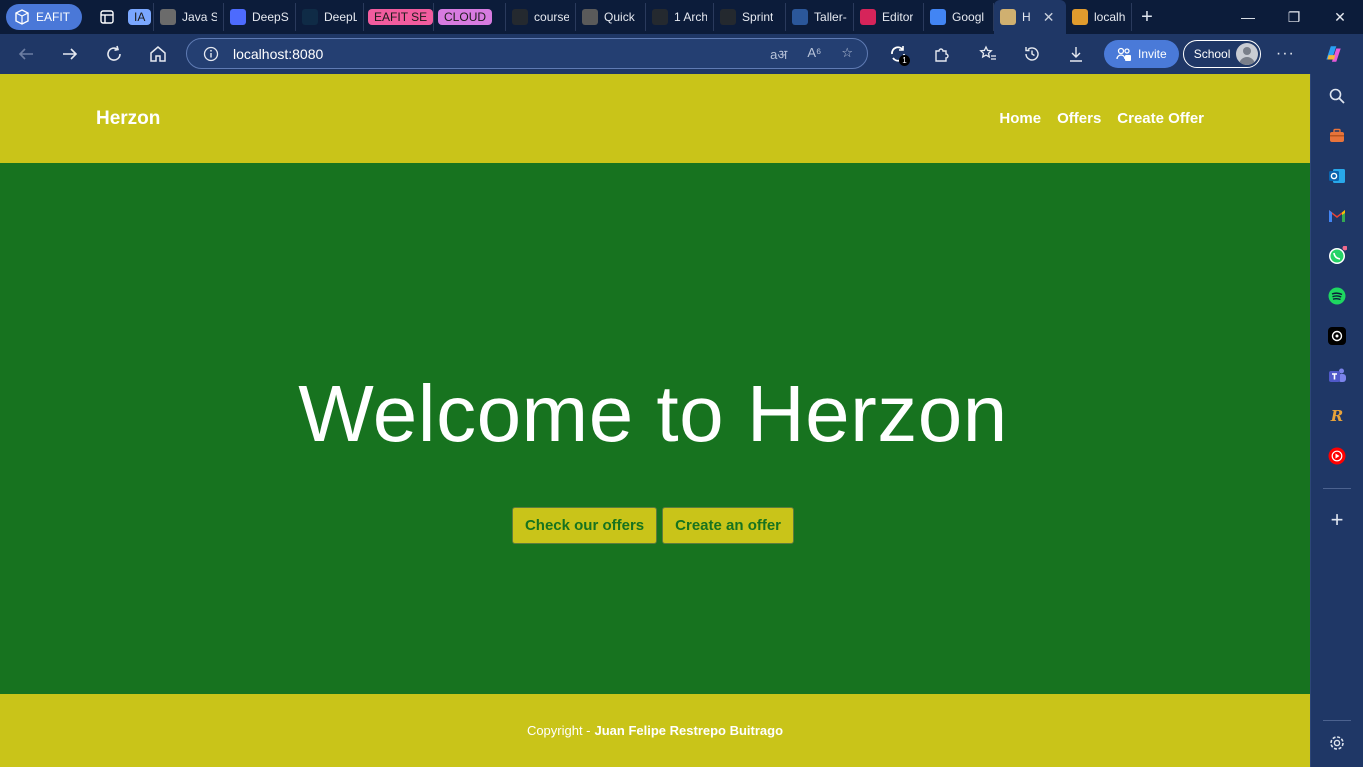  What do you see at coordinates (1337, 416) in the screenshot?
I see `r-icon: R` at bounding box center [1337, 416].